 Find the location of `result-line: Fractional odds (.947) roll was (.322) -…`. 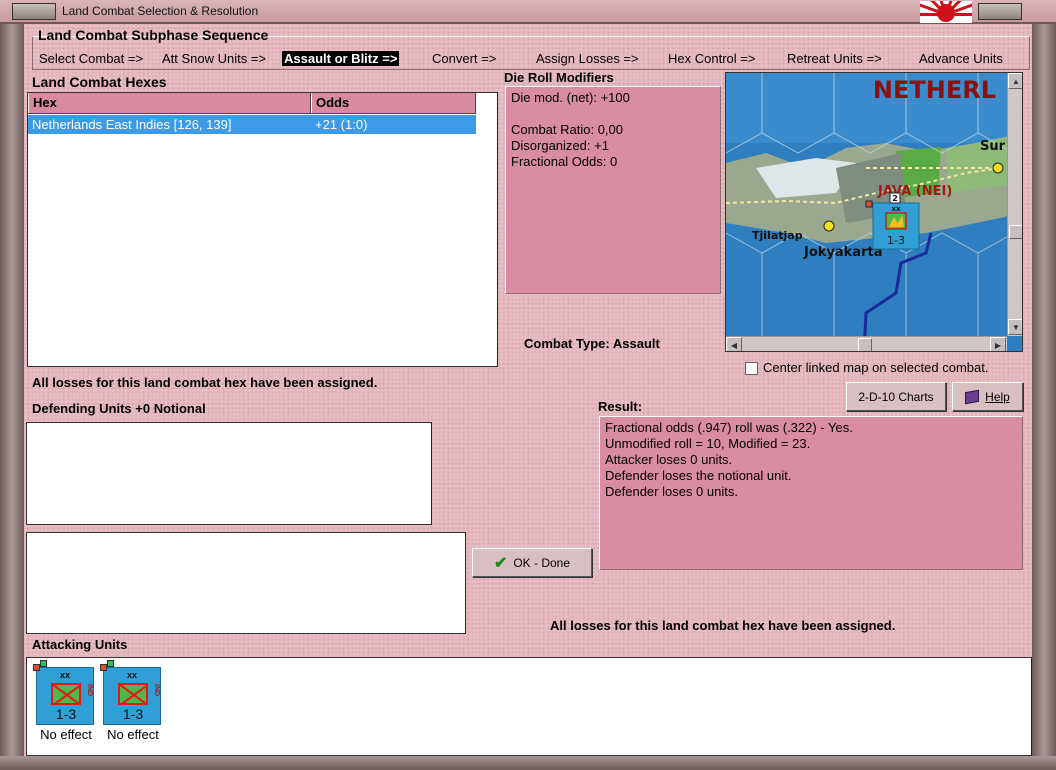

result-line: Fractional odds (.947) roll was (.322) -… is located at coordinates (729, 427).